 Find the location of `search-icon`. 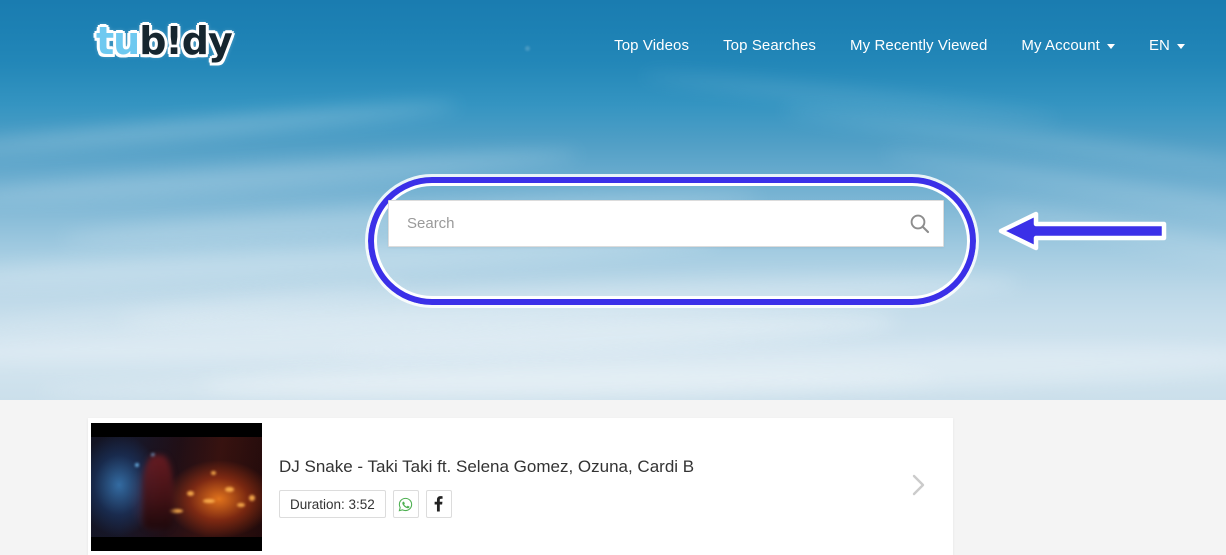

search-icon is located at coordinates (919, 224).